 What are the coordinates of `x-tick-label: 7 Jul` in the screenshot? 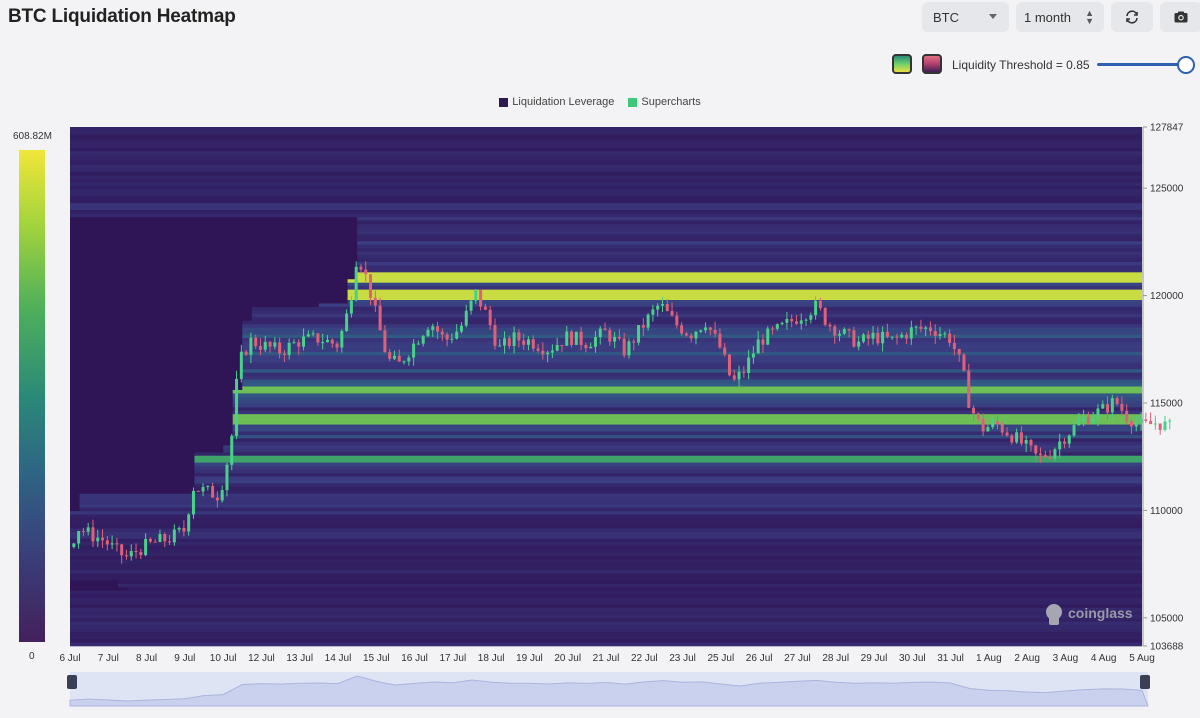 It's located at (108, 658).